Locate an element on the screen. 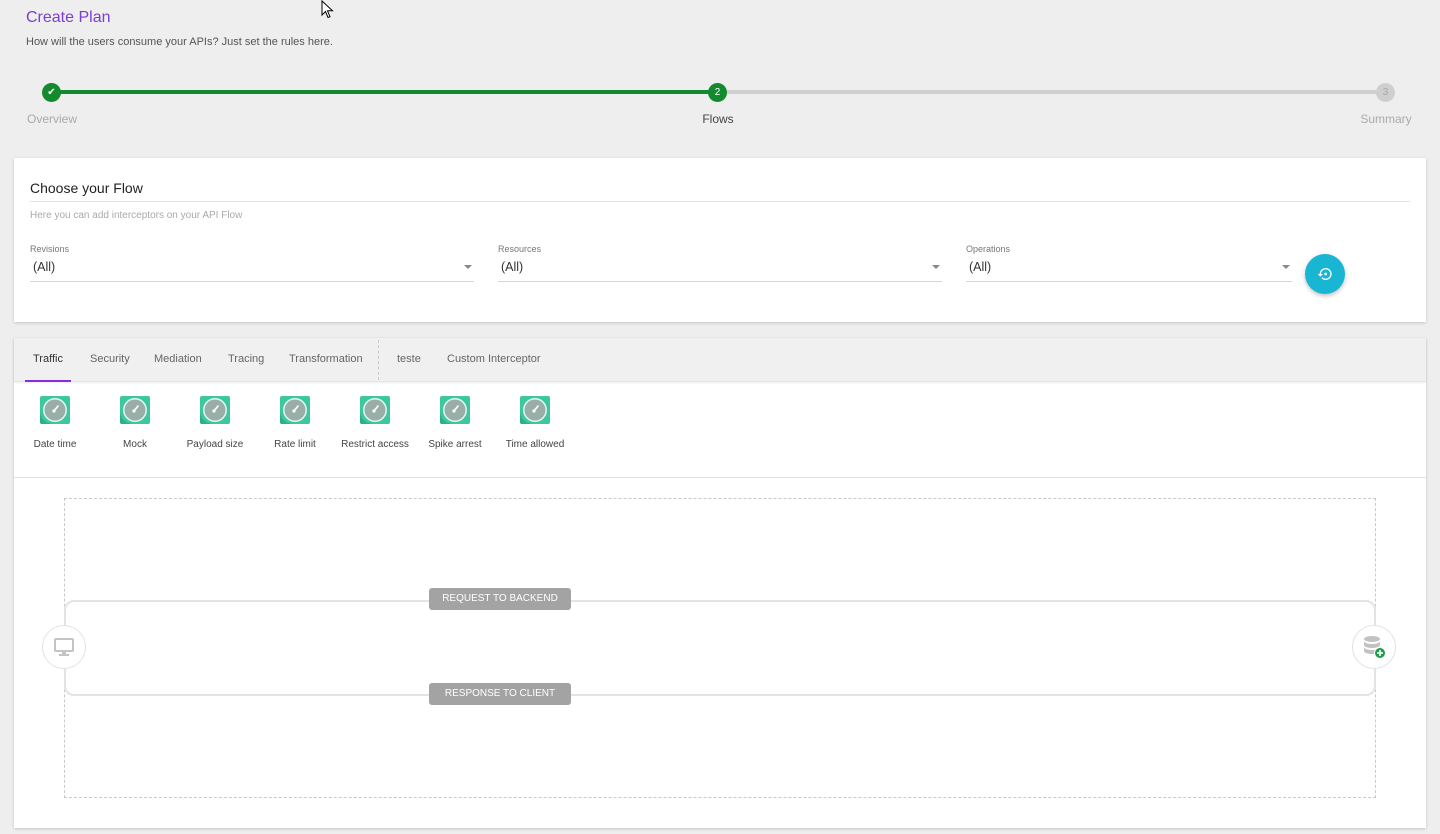 The width and height of the screenshot is (1440, 834). mouse-cursor-icon is located at coordinates (327, 9).